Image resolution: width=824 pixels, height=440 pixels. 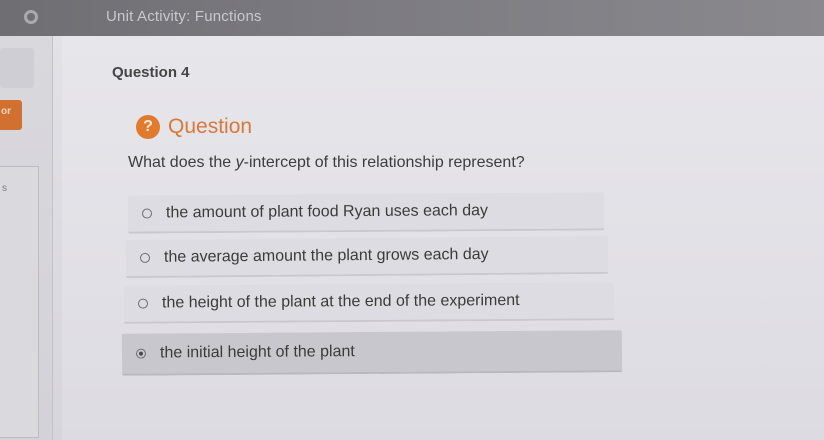 What do you see at coordinates (148, 127) in the screenshot?
I see `question-mark-icon: ?` at bounding box center [148, 127].